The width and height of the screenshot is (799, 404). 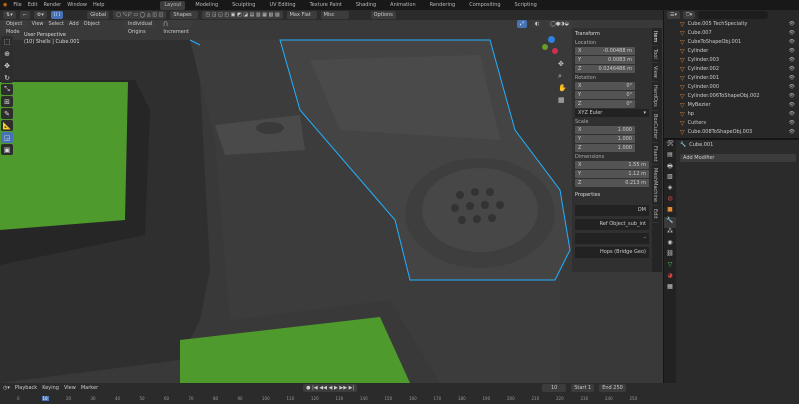 I want to click on tab-animation: Animation, so click(x=403, y=5).